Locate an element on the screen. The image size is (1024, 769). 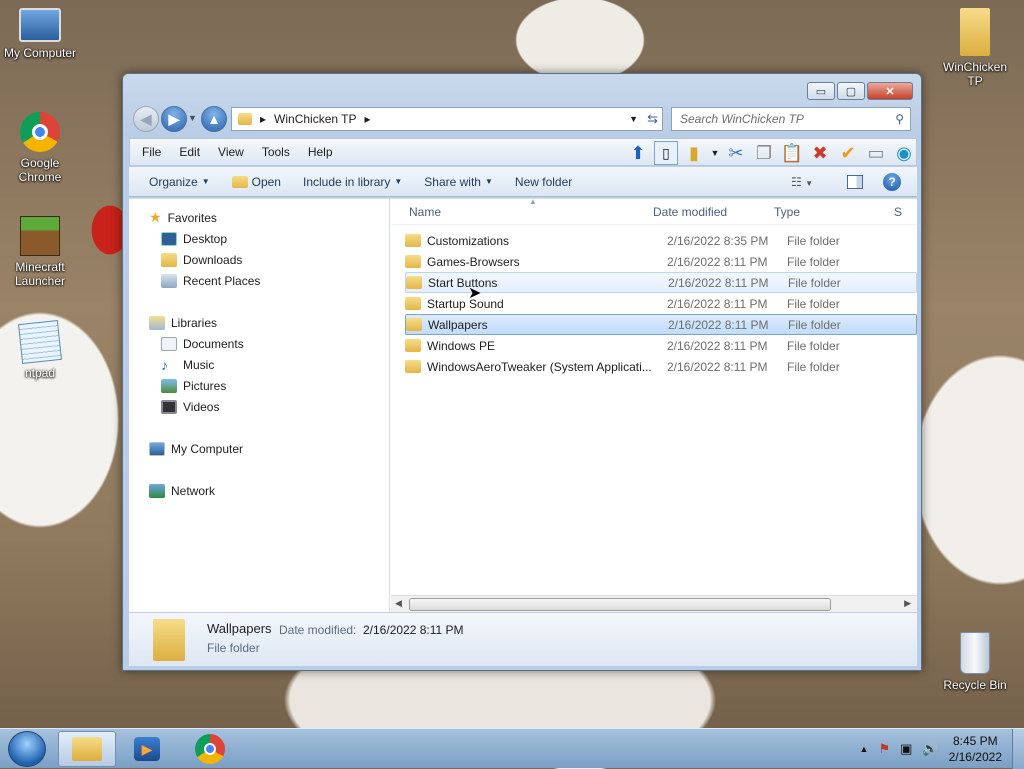
desktop-icon-google-chrome: Google Chrome is located at coordinates (41, 148).